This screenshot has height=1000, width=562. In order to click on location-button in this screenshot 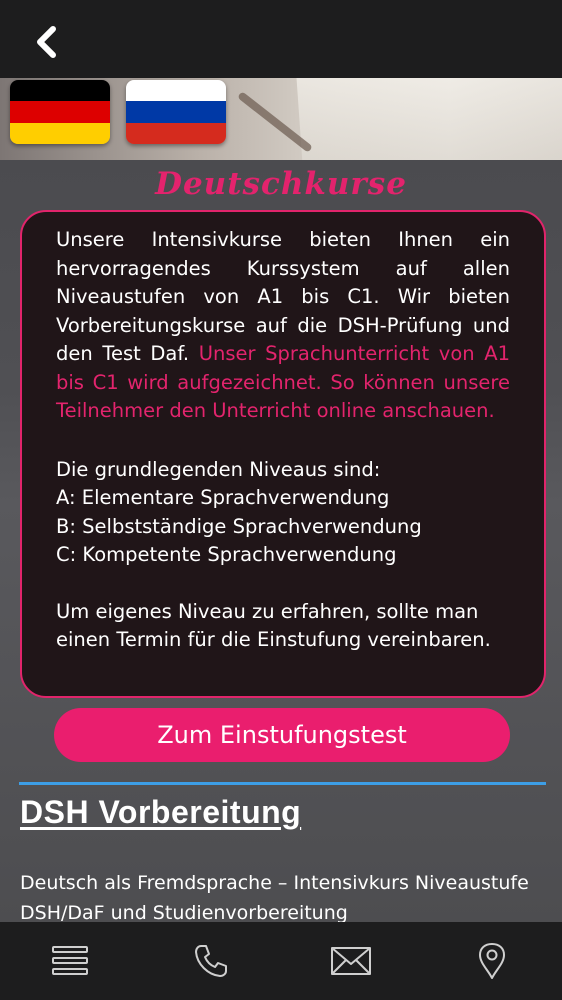, I will do `click(492, 961)`.